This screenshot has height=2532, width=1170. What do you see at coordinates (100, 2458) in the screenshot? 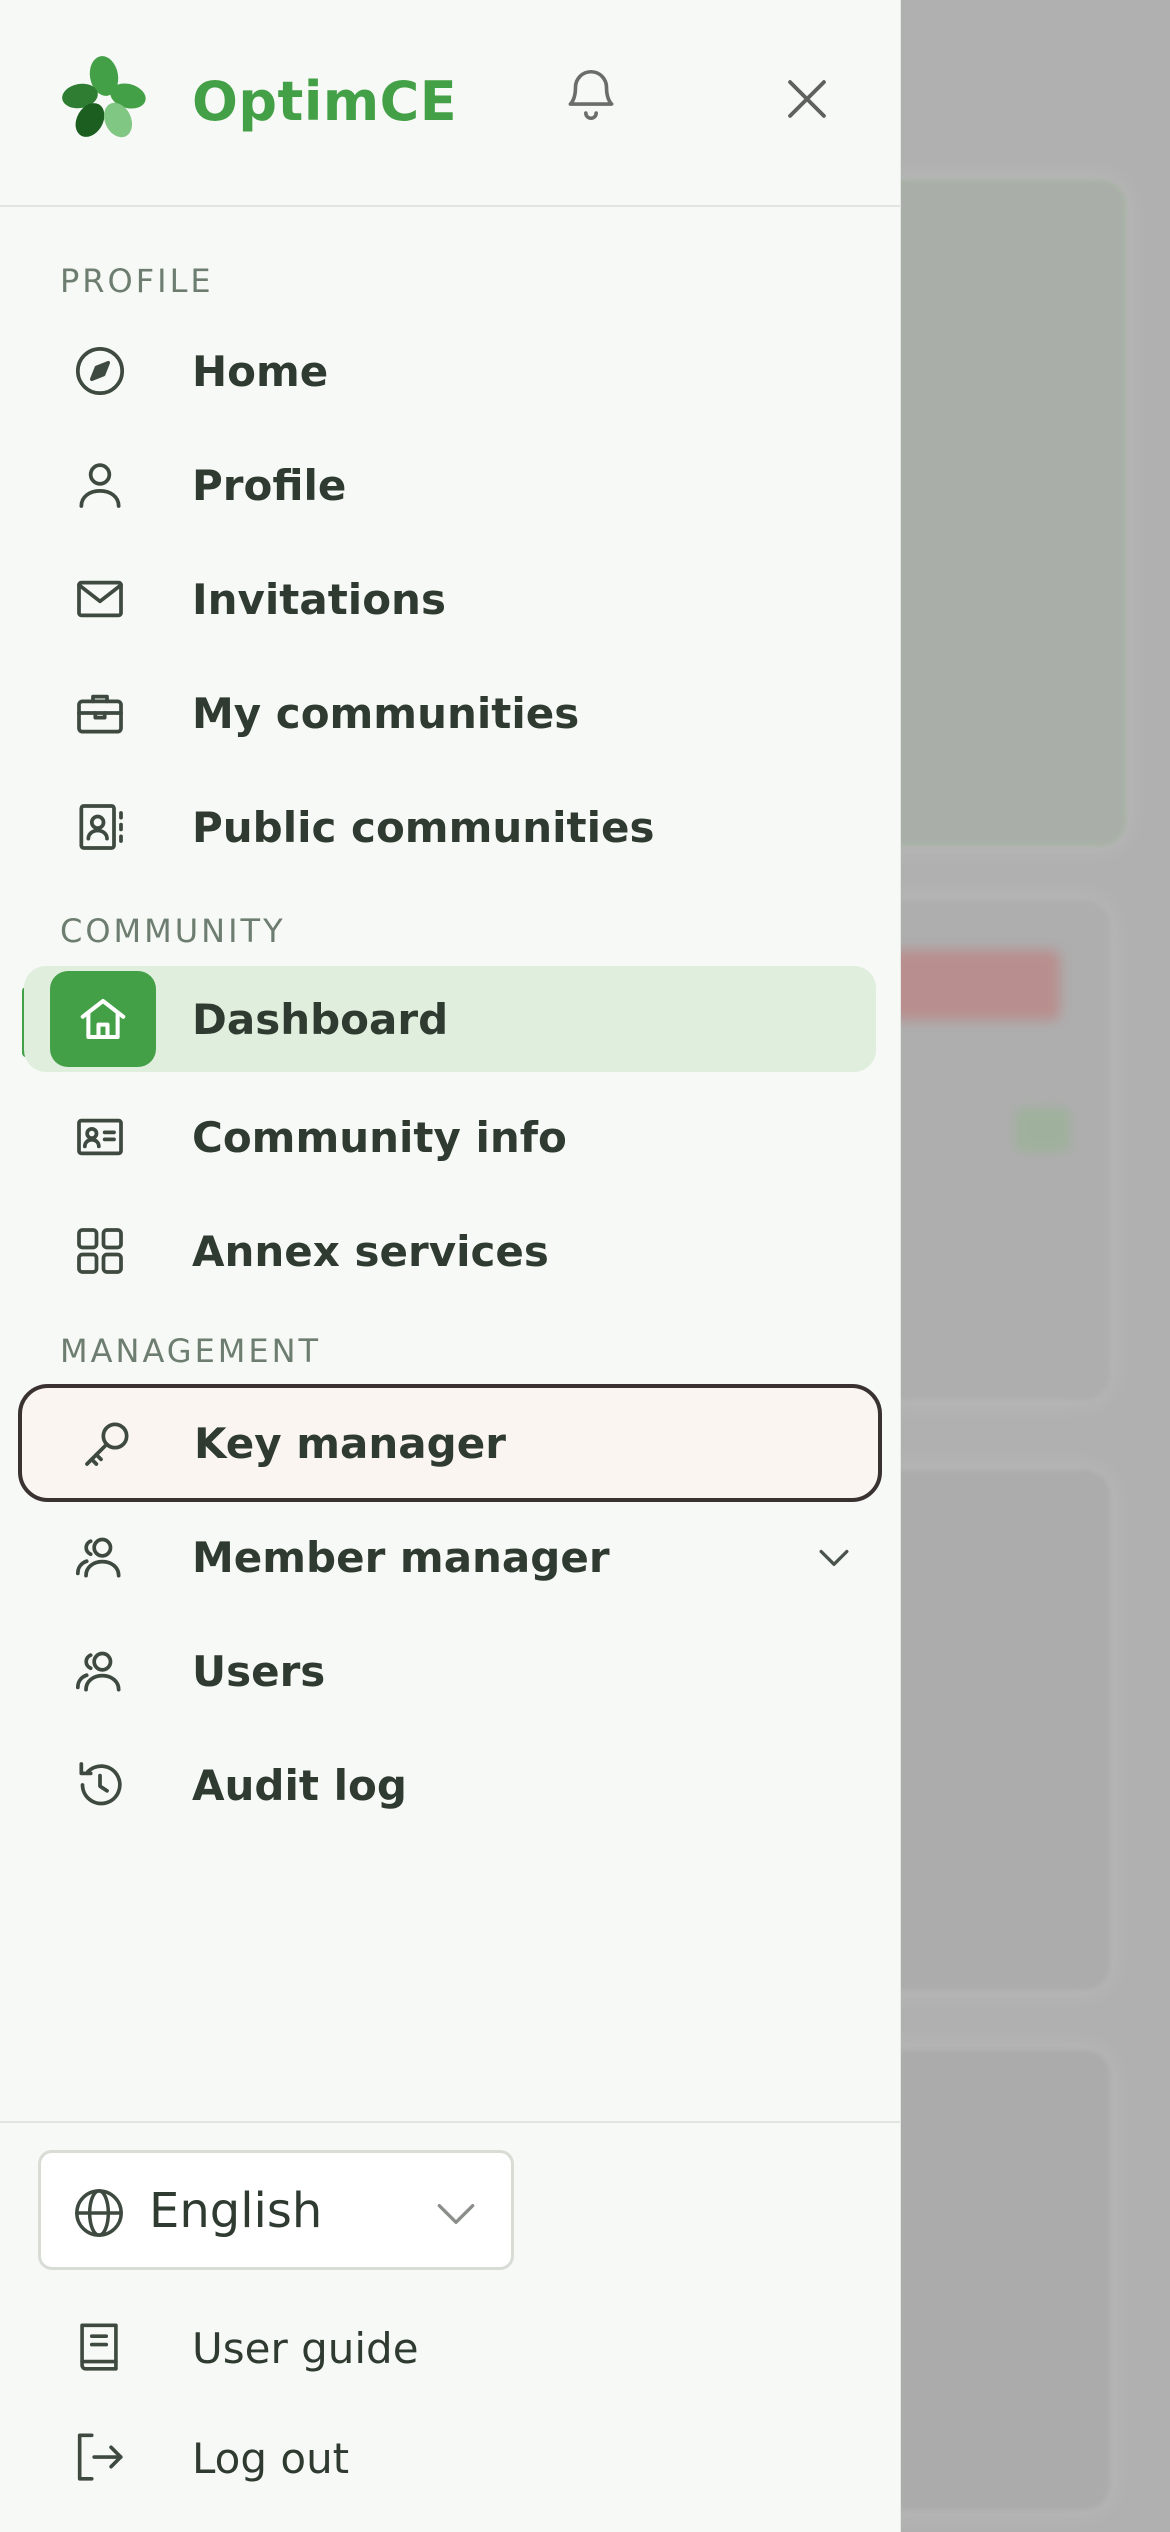
I see `logout-icon` at bounding box center [100, 2458].